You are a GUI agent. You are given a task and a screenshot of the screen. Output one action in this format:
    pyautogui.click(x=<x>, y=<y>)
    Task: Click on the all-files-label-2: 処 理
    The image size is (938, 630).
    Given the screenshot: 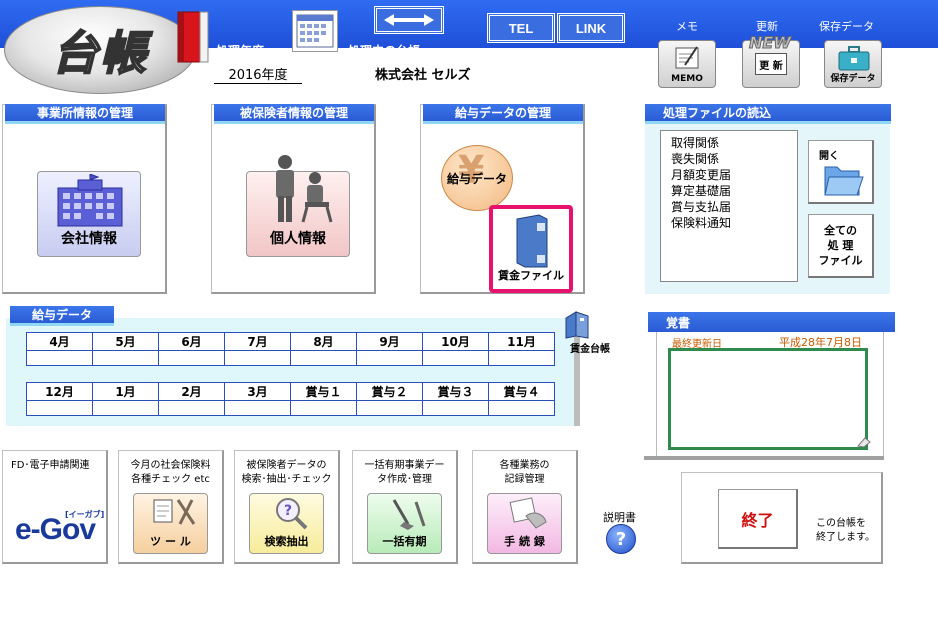 What is the action you would take?
    pyautogui.click(x=840, y=245)
    